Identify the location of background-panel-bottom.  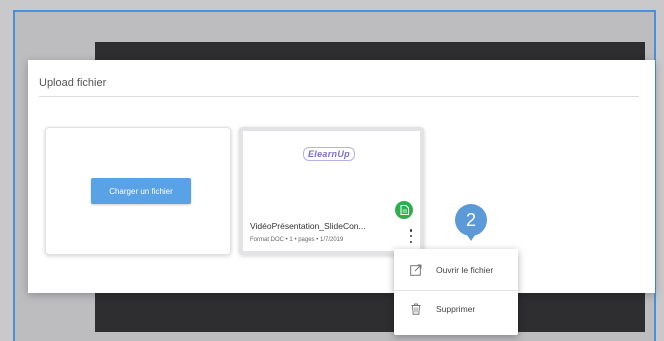
(370, 312).